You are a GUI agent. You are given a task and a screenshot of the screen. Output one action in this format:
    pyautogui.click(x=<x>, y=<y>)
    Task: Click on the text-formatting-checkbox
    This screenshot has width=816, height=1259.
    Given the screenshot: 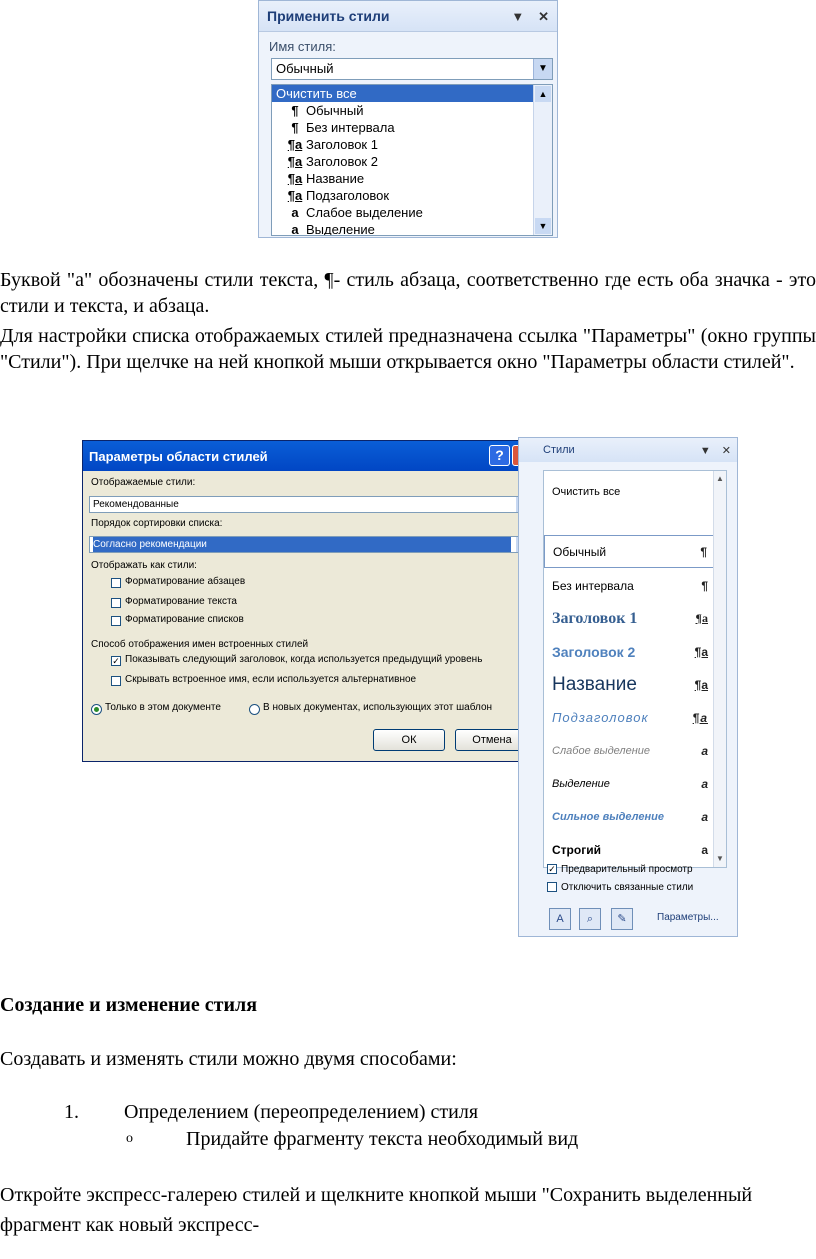 What is the action you would take?
    pyautogui.click(x=116, y=603)
    